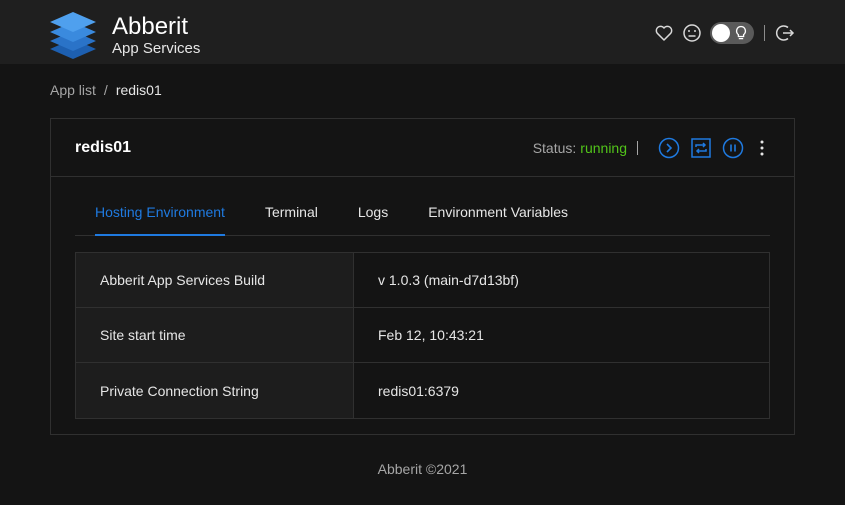  What do you see at coordinates (418, 390) in the screenshot?
I see `info-value: redis01:6379` at bounding box center [418, 390].